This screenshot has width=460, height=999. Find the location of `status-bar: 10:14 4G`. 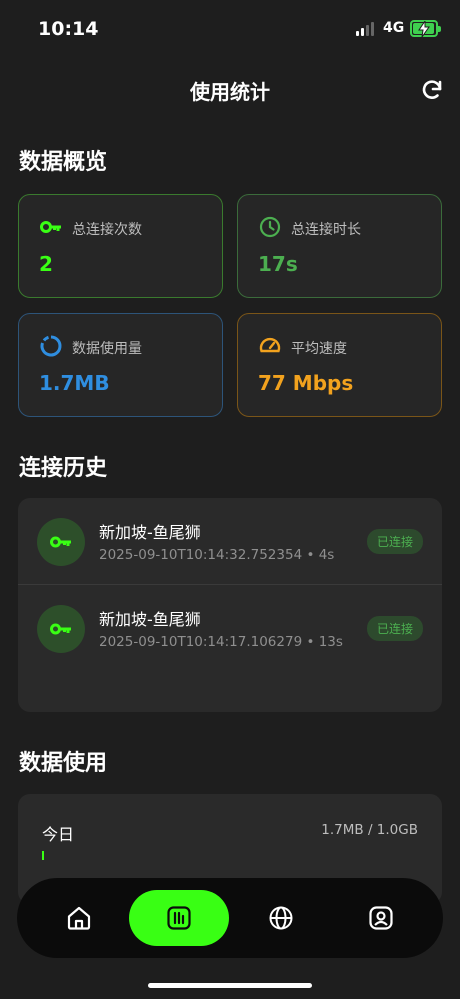

status-bar: 10:14 4G is located at coordinates (230, 29).